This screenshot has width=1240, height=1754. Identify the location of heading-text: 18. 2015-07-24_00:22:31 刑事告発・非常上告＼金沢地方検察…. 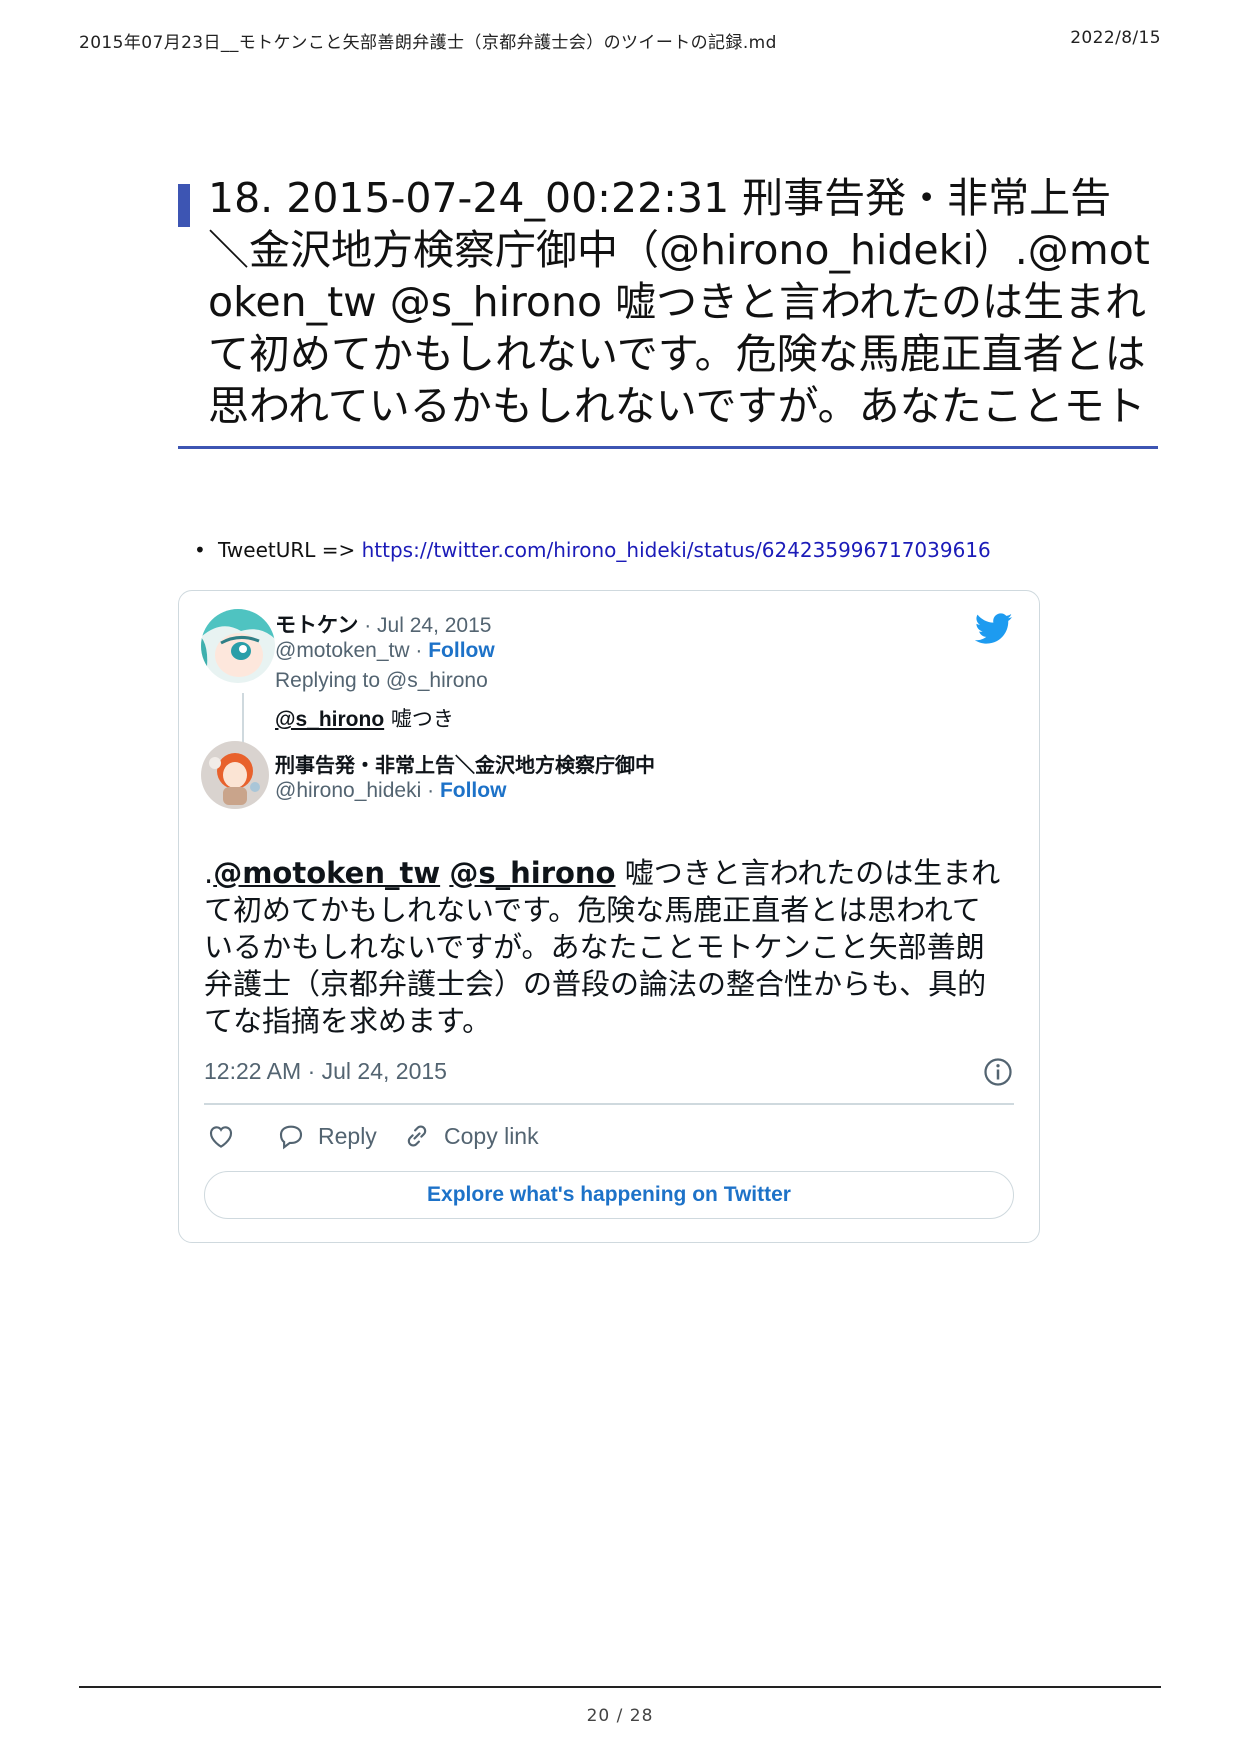
(679, 302).